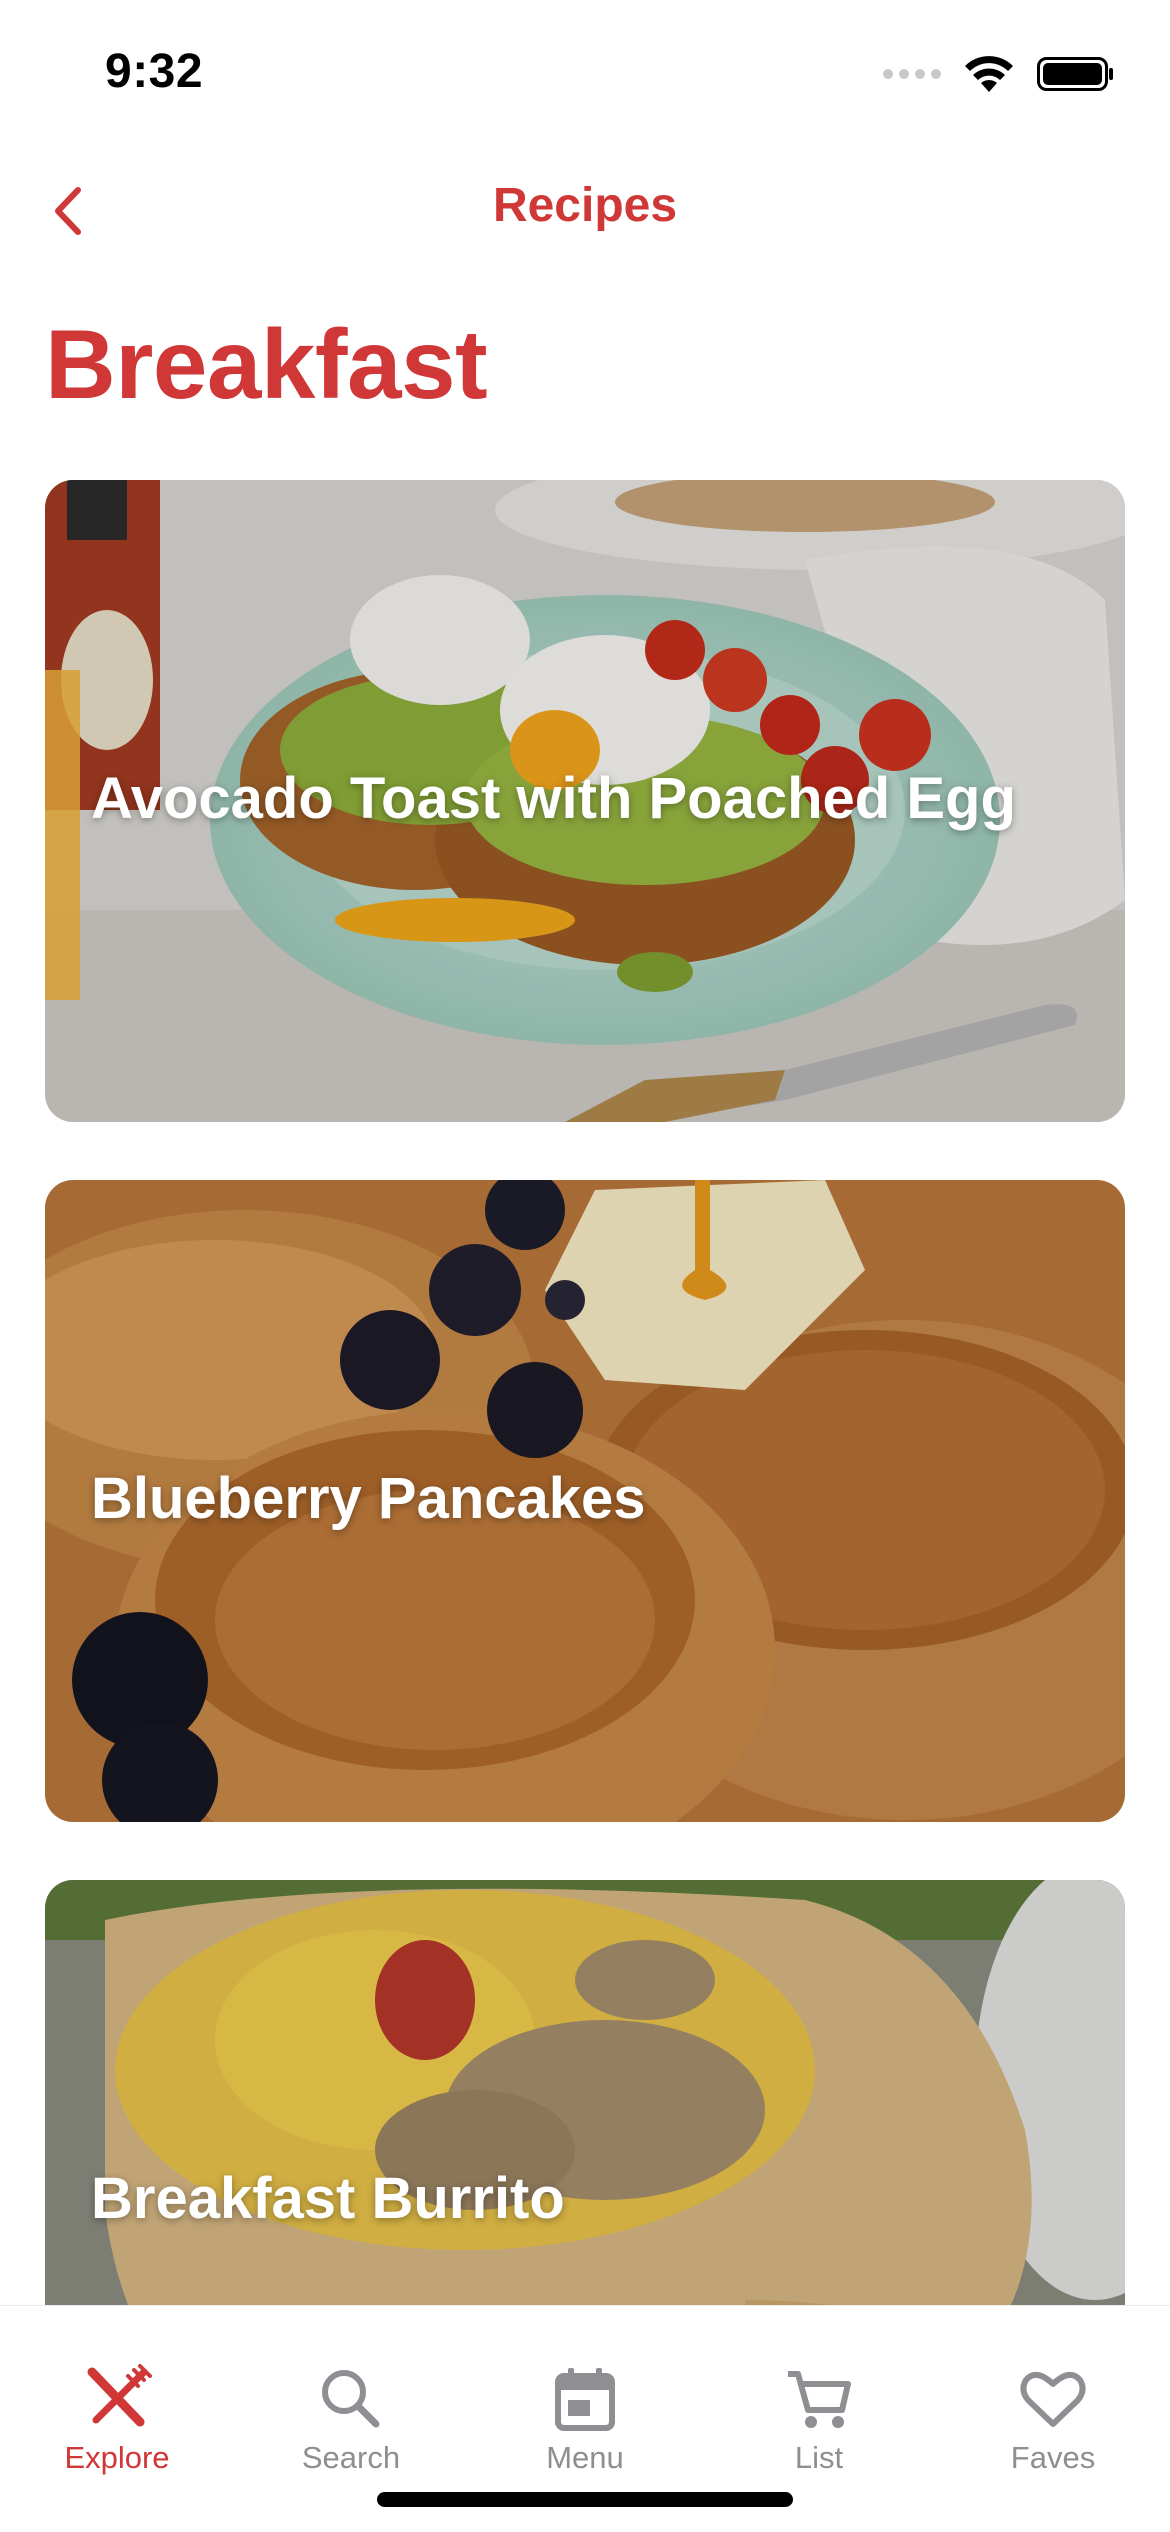  Describe the element at coordinates (368, 1498) in the screenshot. I see `recipe-title: Blueberry Pancakes` at that location.